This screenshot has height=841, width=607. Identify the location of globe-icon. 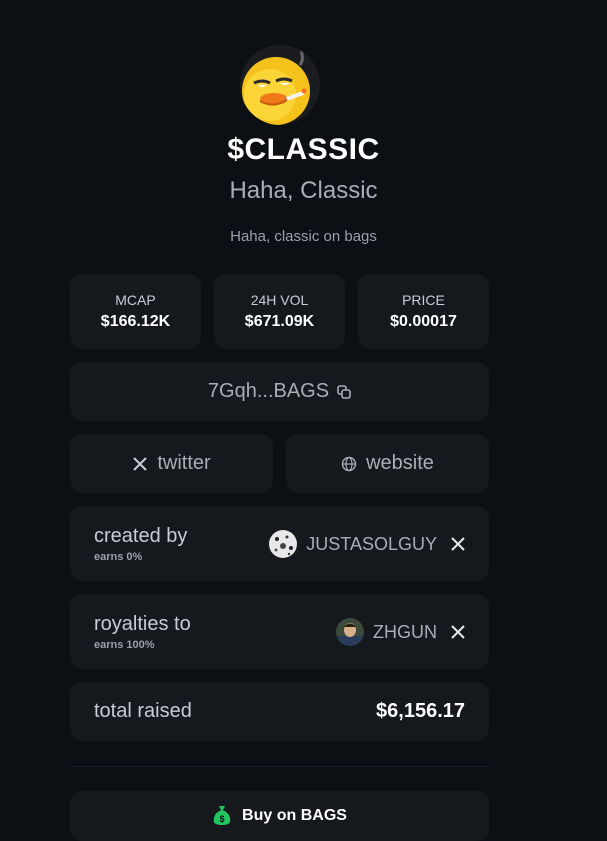
(349, 463).